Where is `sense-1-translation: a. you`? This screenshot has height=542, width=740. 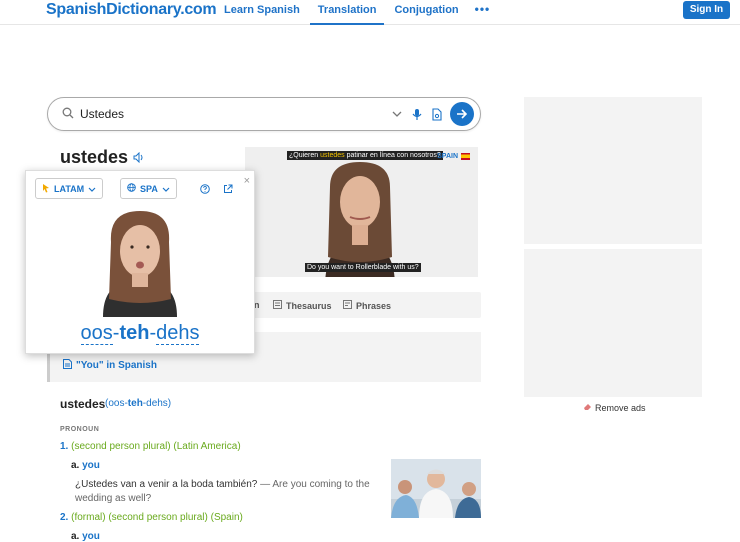 sense-1-translation: a. you is located at coordinates (85, 465).